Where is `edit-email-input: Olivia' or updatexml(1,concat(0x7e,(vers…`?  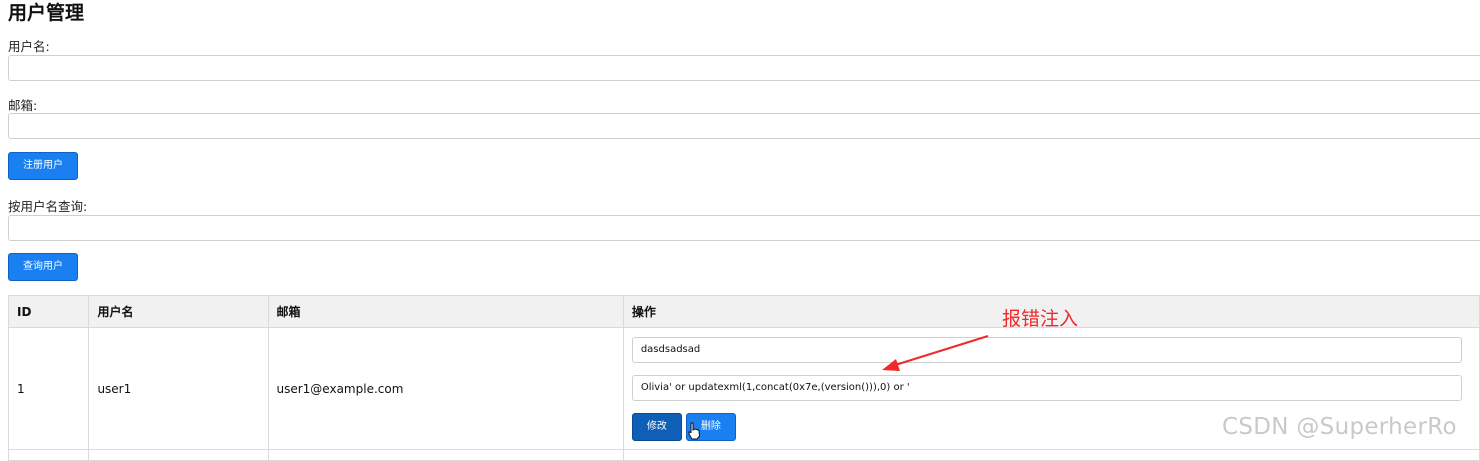 edit-email-input: Olivia' or updatexml(1,concat(0x7e,(vers… is located at coordinates (1046, 388).